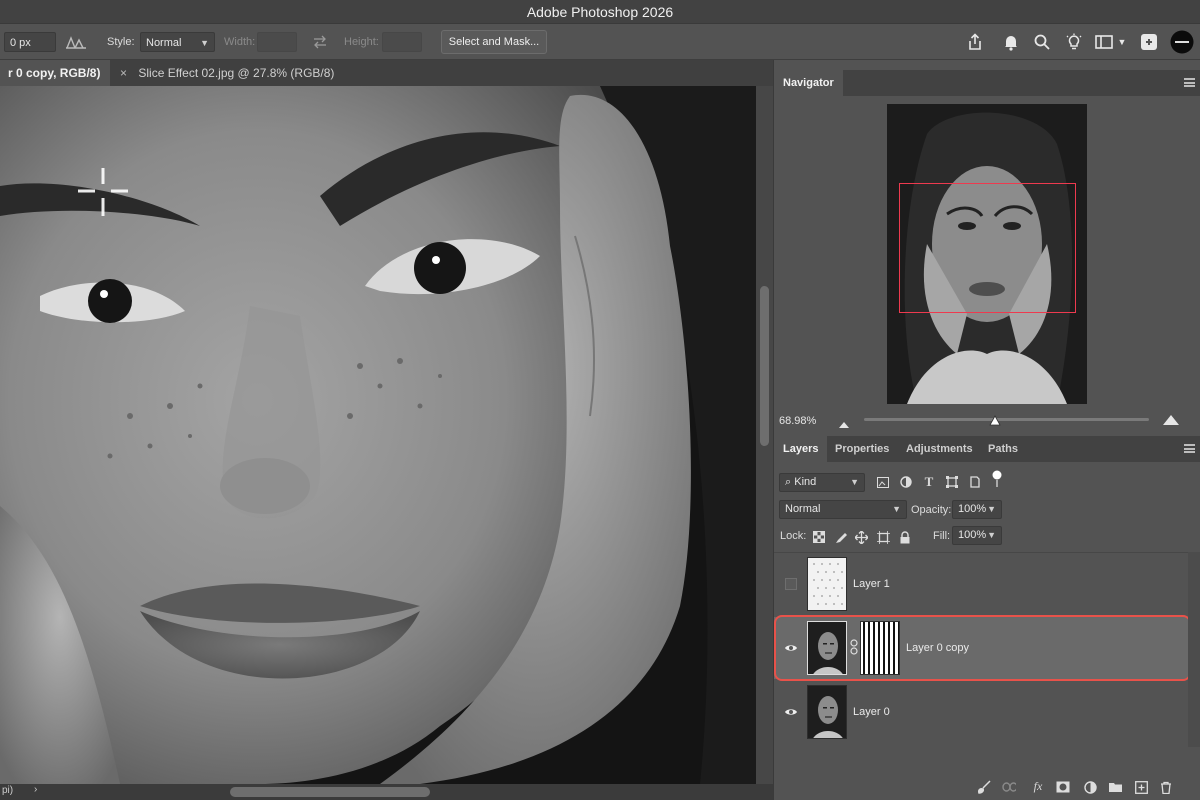 Image resolution: width=1200 pixels, height=800 pixels. What do you see at coordinates (793, 536) in the screenshot?
I see `lock-label: Lock:` at bounding box center [793, 536].